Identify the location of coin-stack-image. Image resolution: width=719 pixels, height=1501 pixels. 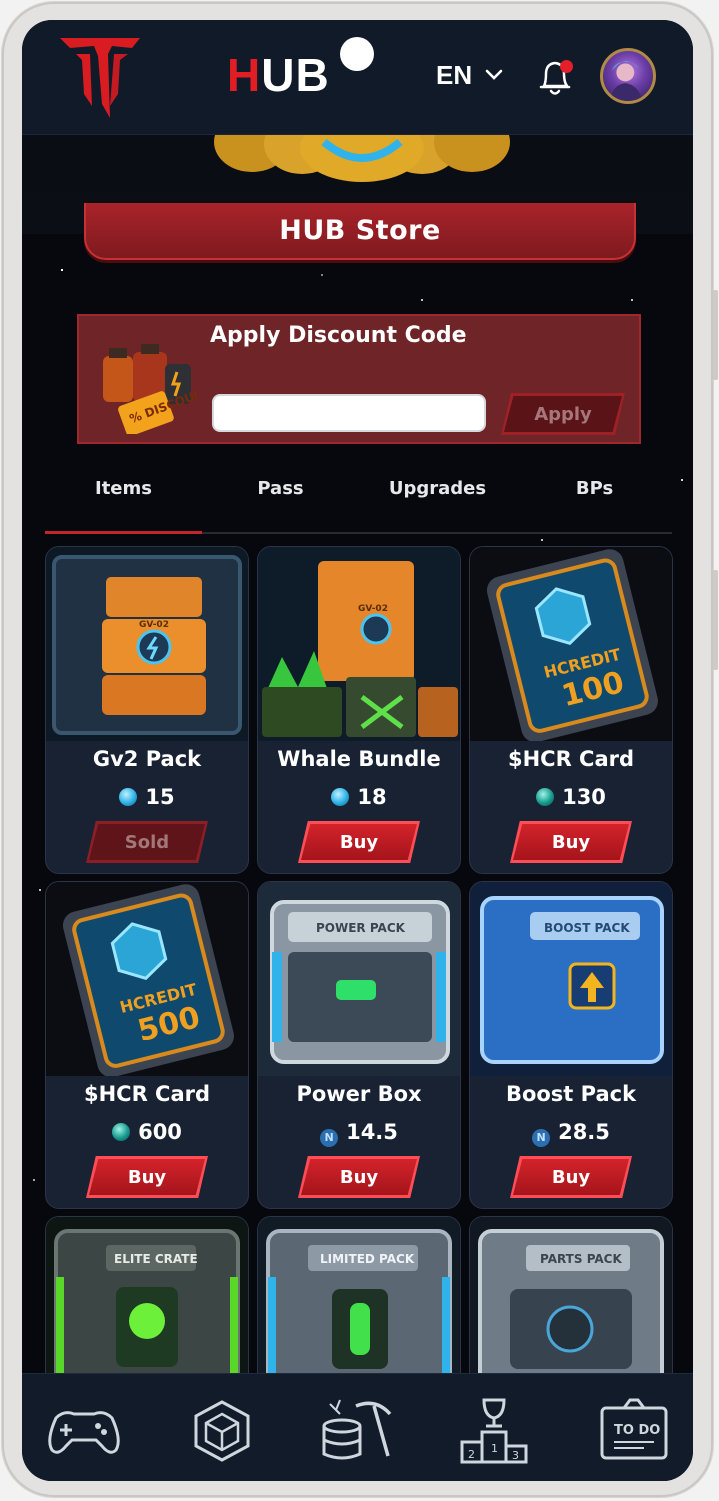
(362, 158).